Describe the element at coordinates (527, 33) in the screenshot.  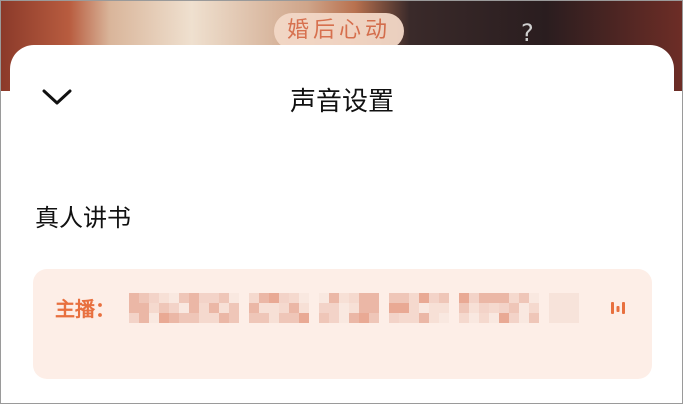
I see `cover-glyph: ?` at that location.